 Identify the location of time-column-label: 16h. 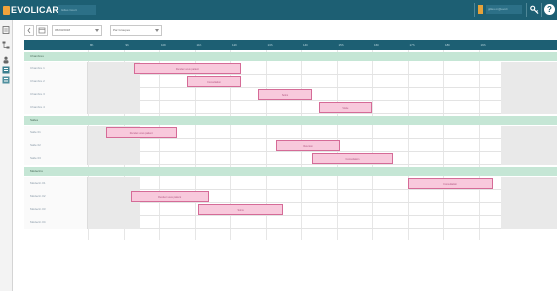
(377, 45).